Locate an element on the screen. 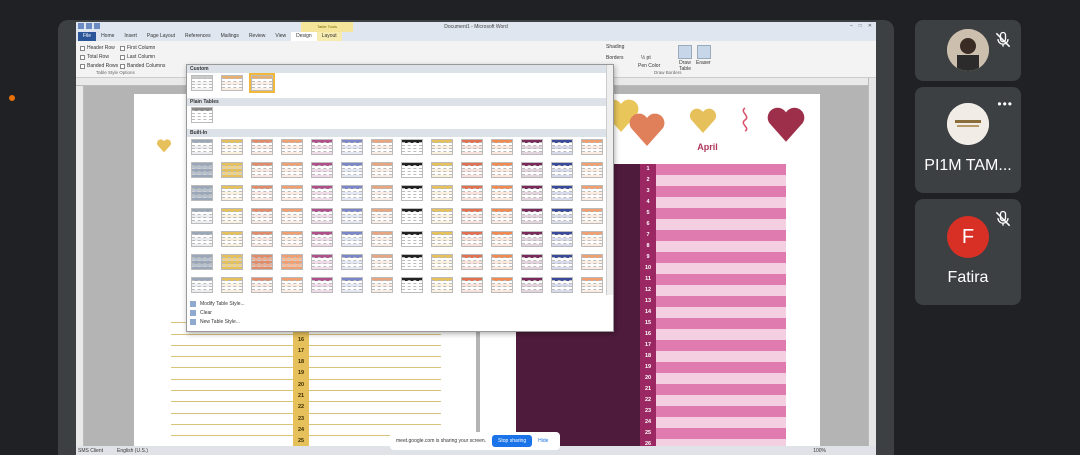  tab-layout: Layout is located at coordinates (329, 36).